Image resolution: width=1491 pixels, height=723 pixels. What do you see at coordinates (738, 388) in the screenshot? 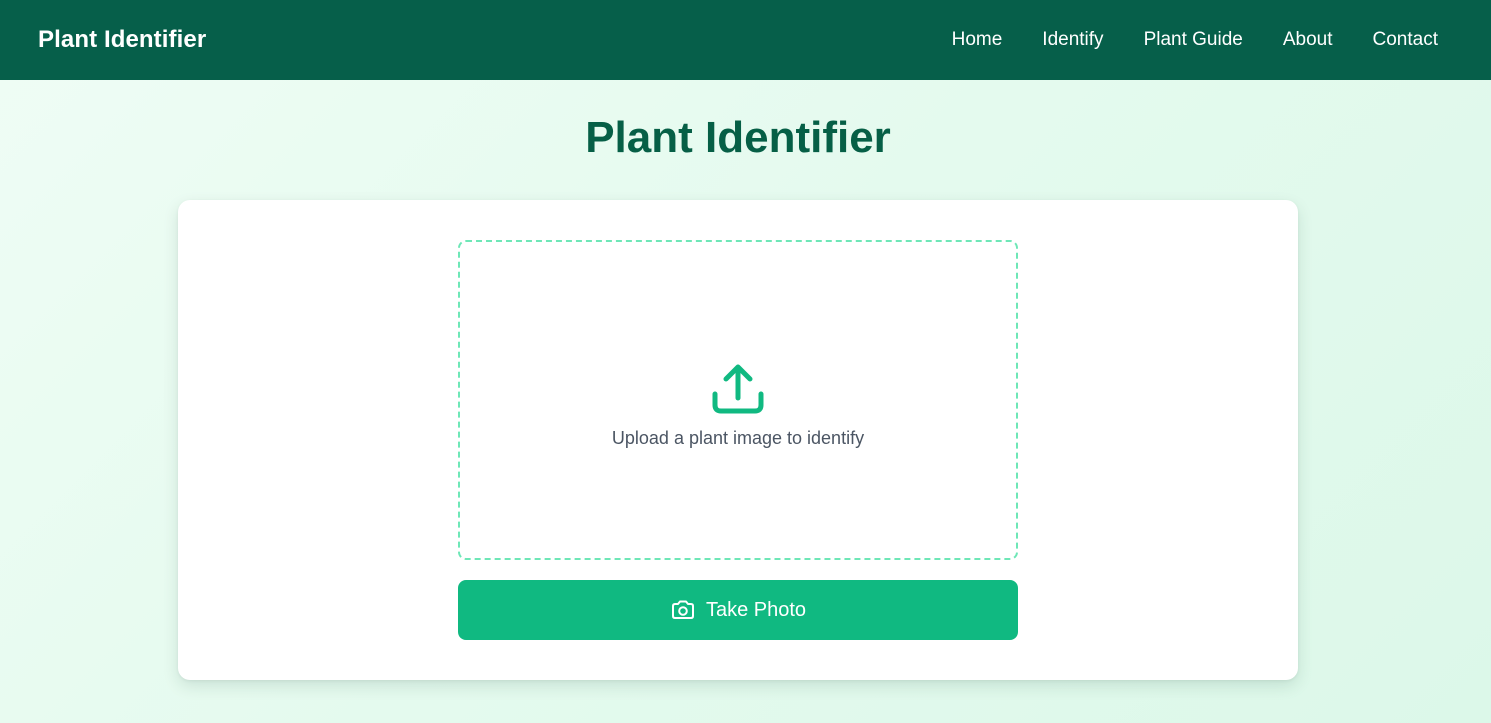
I see `upload-icon` at bounding box center [738, 388].